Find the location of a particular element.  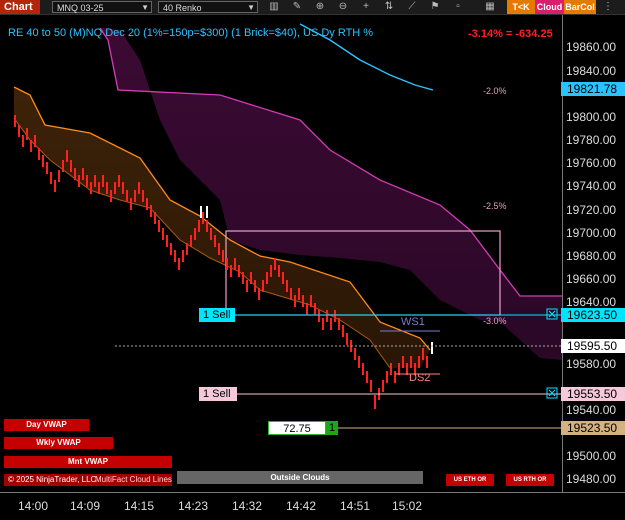

ws1-label: WS1 is located at coordinates (413, 322).